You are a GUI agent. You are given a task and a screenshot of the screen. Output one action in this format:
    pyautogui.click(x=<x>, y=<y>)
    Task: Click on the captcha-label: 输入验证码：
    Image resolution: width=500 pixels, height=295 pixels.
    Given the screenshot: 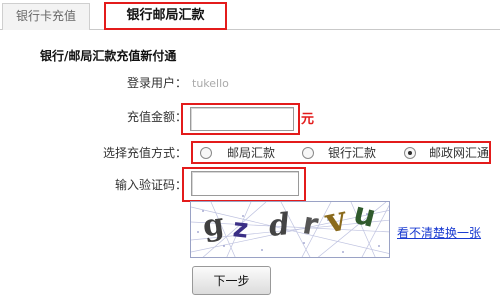 What is the action you would take?
    pyautogui.click(x=151, y=185)
    